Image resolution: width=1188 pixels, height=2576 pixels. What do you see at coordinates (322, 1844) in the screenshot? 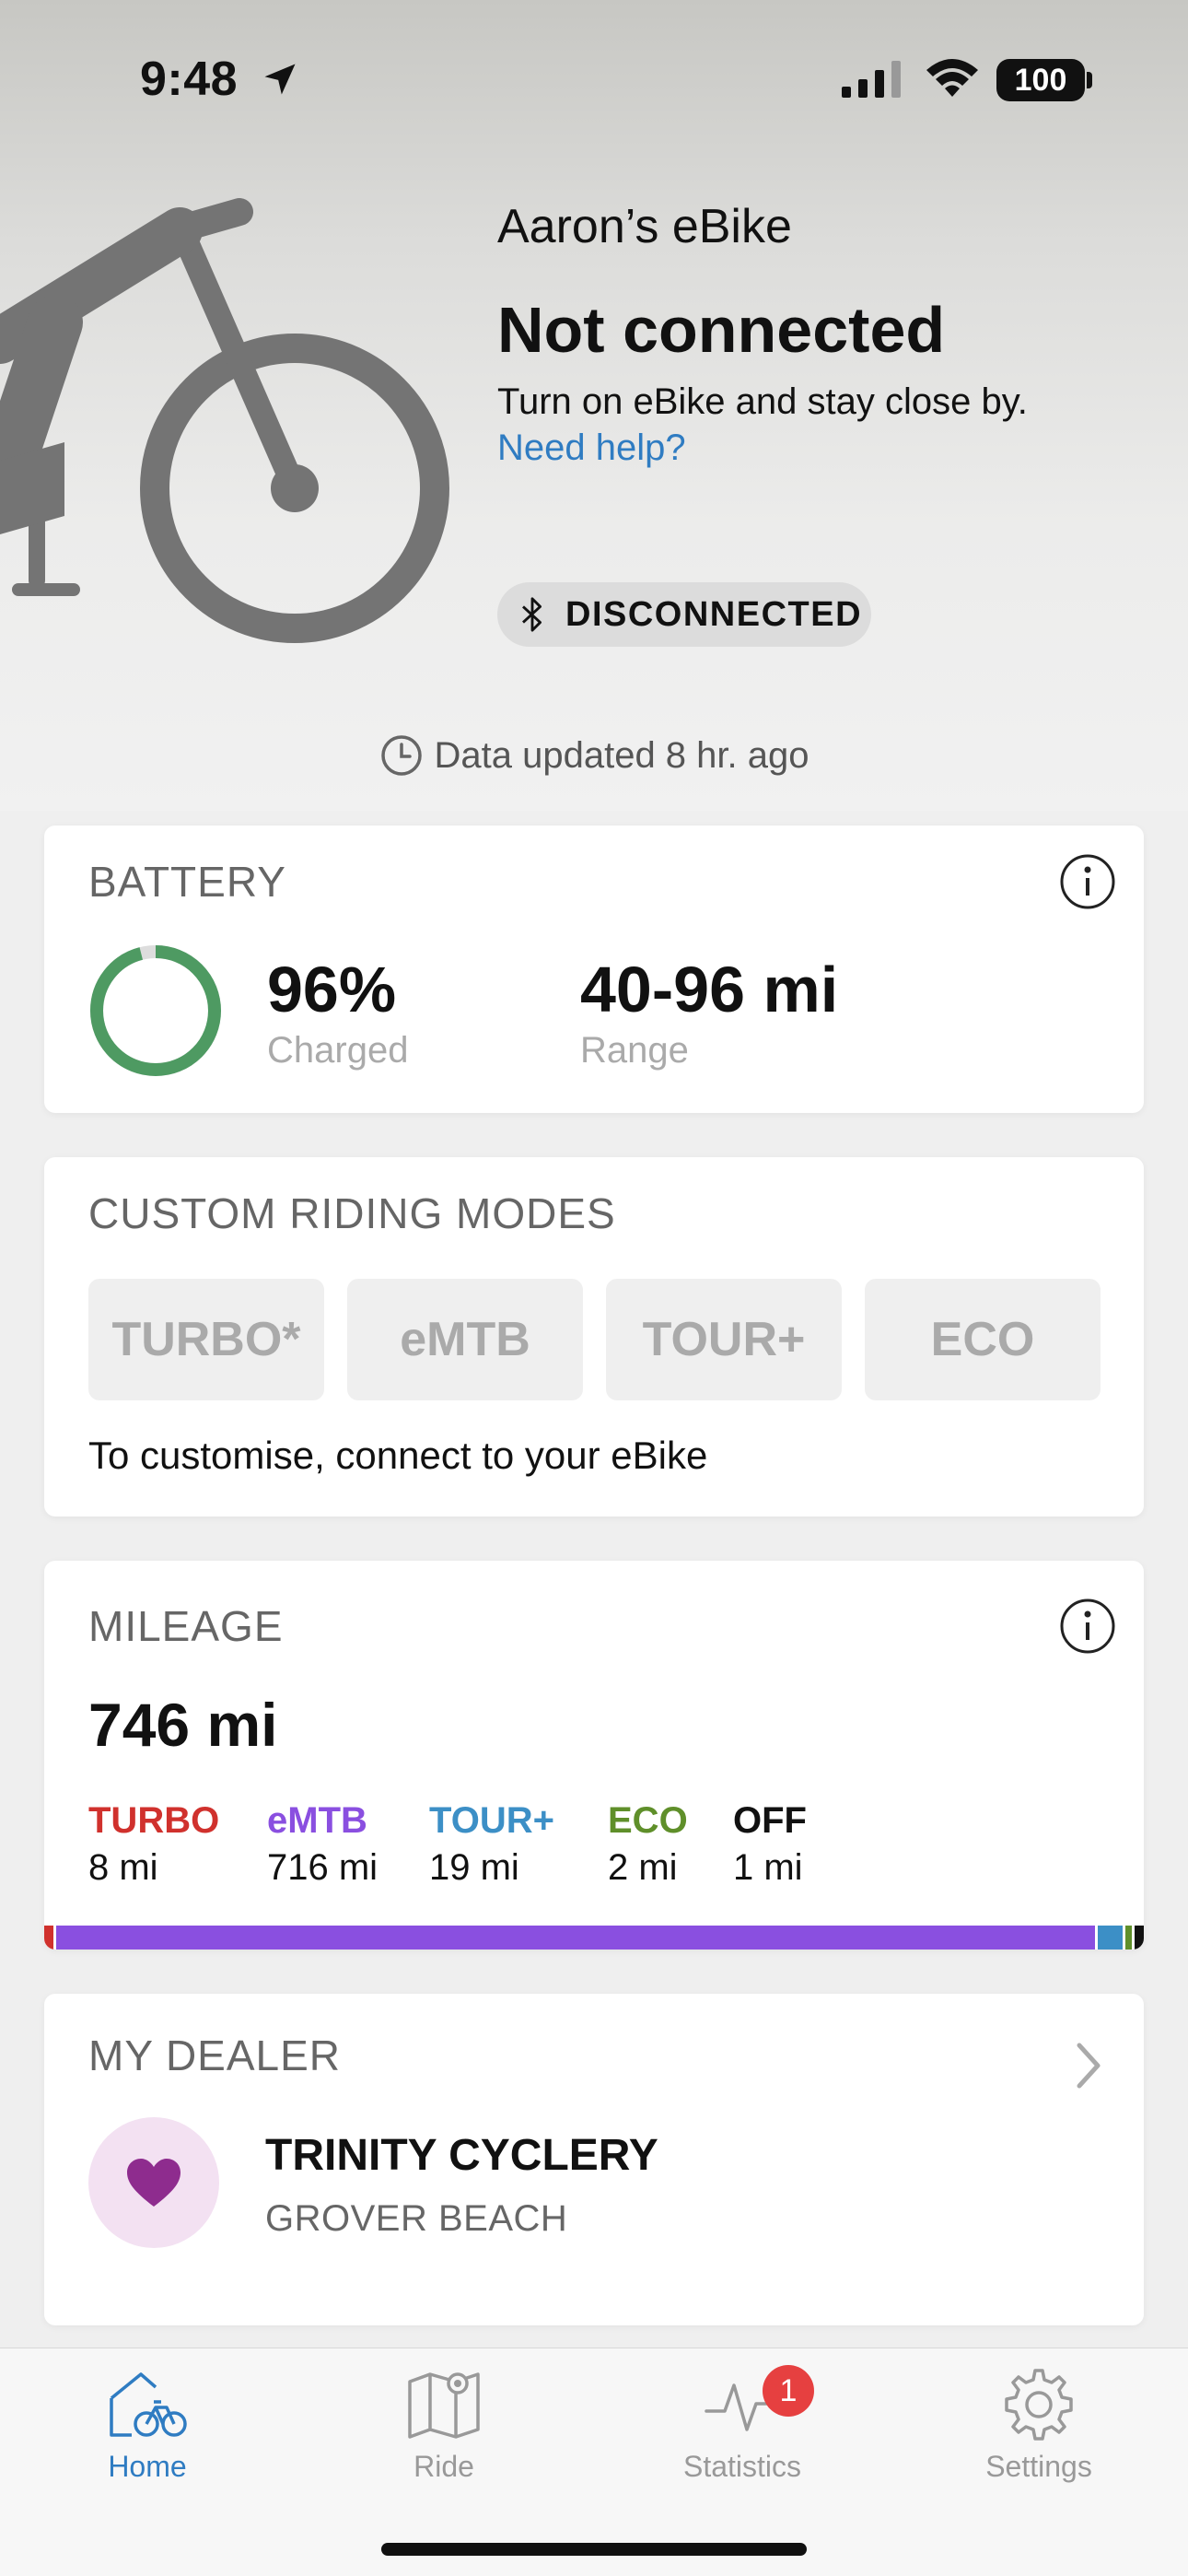
I see `mileage-mode-emtb: eMTB 716 mi` at bounding box center [322, 1844].